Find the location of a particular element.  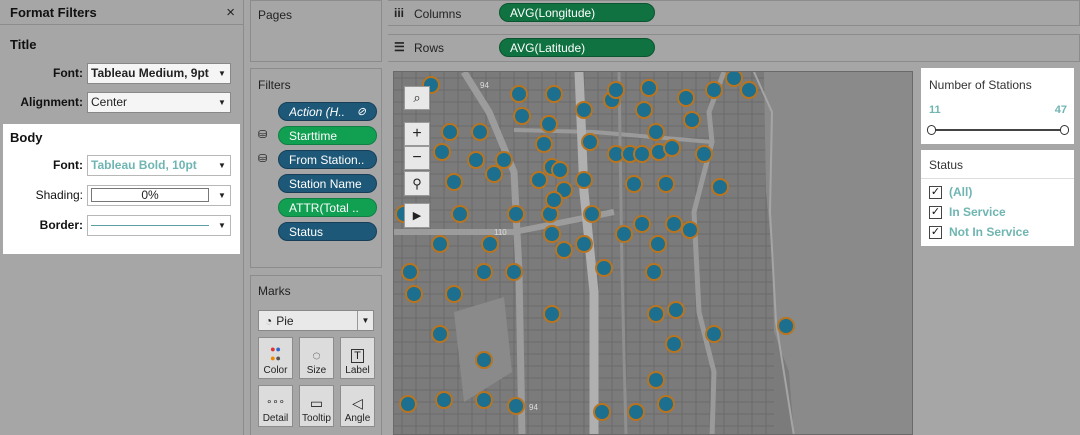

filter-pill-attr-total: ATTR(Total .. is located at coordinates (327, 207).